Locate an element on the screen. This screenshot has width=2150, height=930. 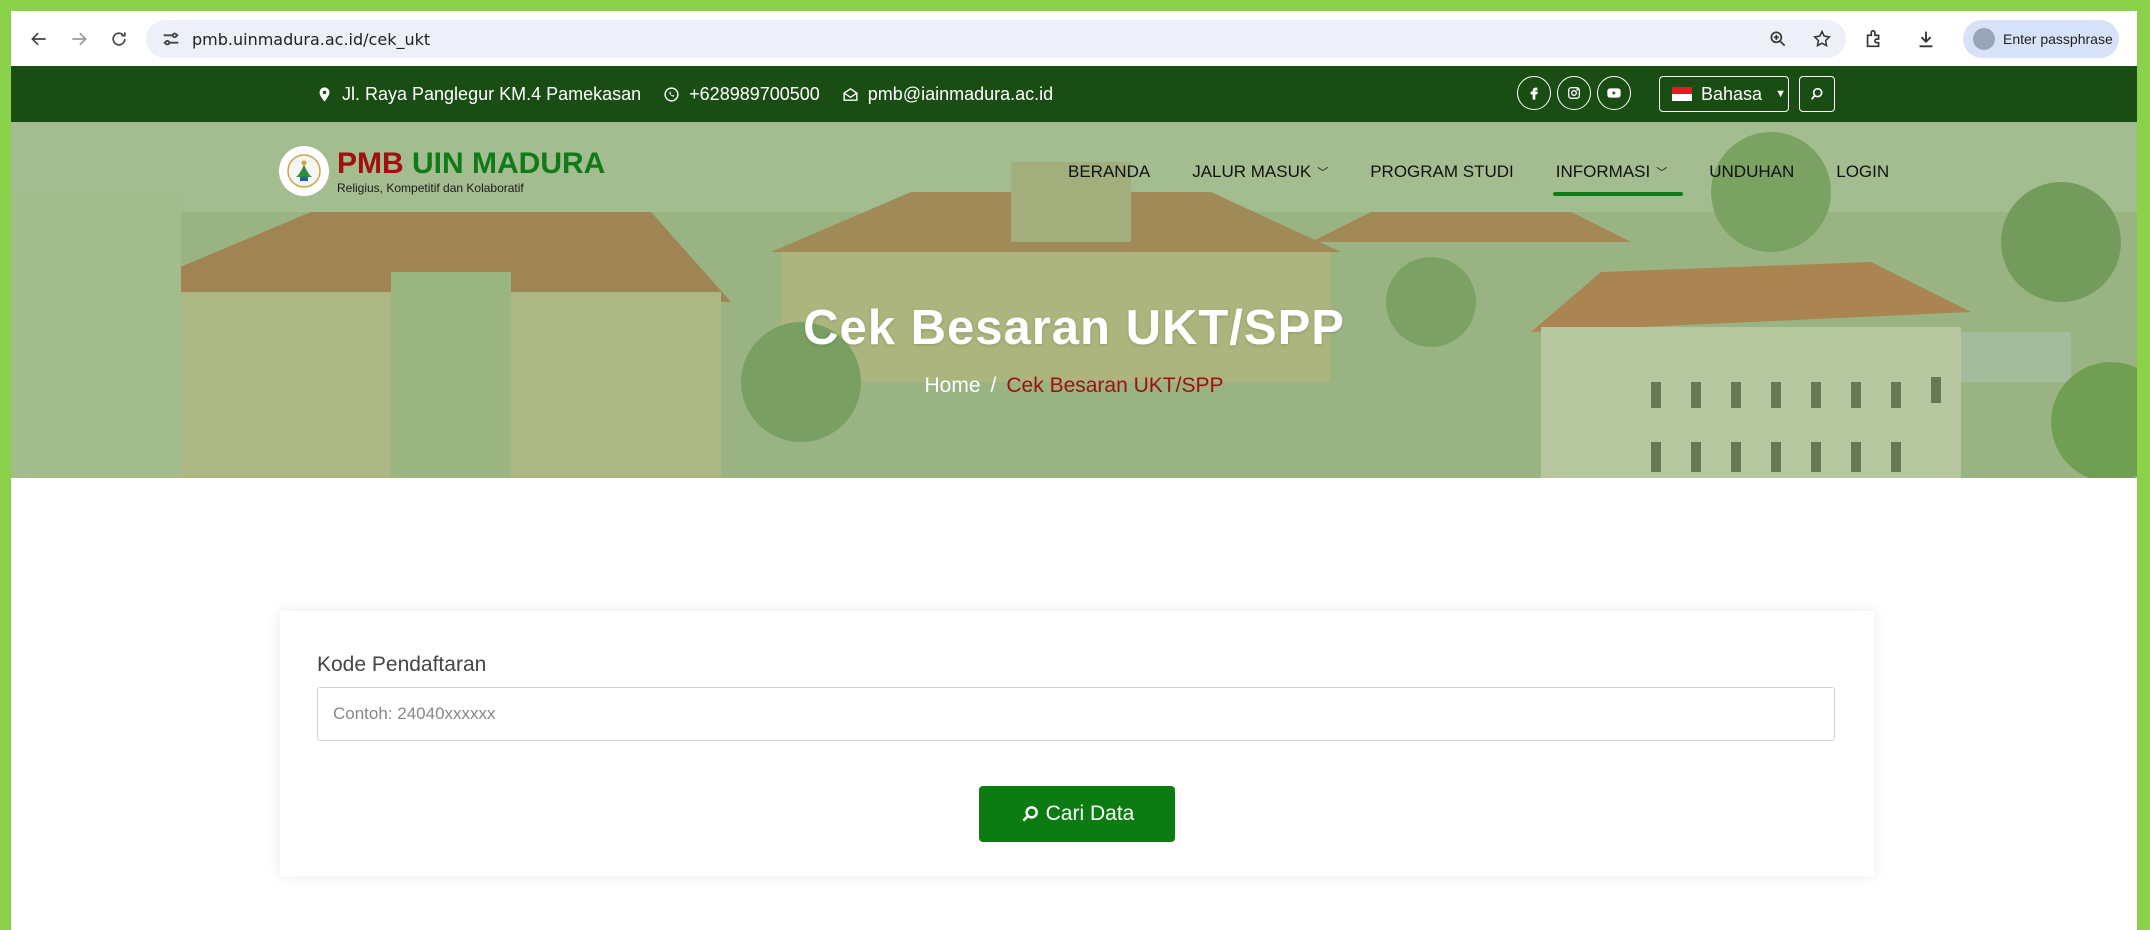
header-search-button is located at coordinates (1817, 94).